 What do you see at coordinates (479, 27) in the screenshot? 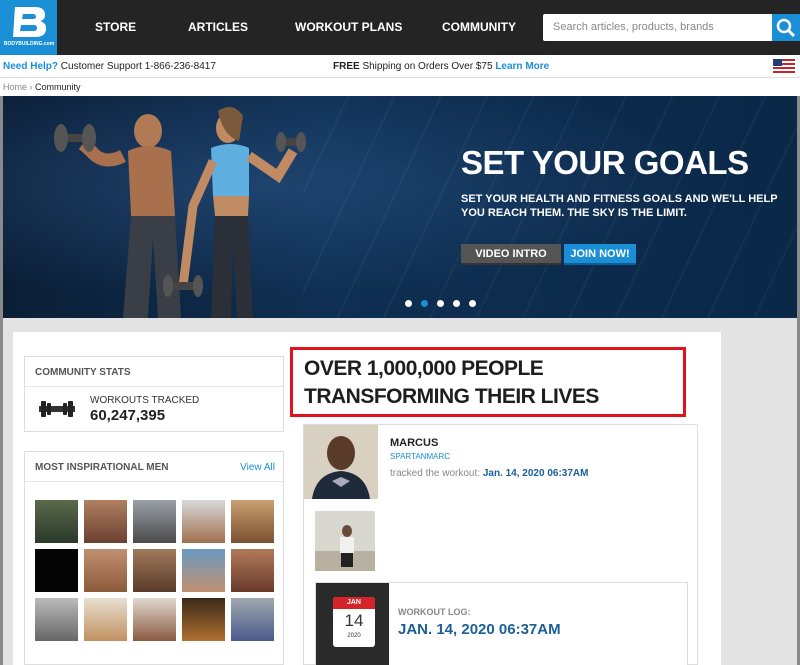
I see `nav-community: COMMUNITY` at bounding box center [479, 27].